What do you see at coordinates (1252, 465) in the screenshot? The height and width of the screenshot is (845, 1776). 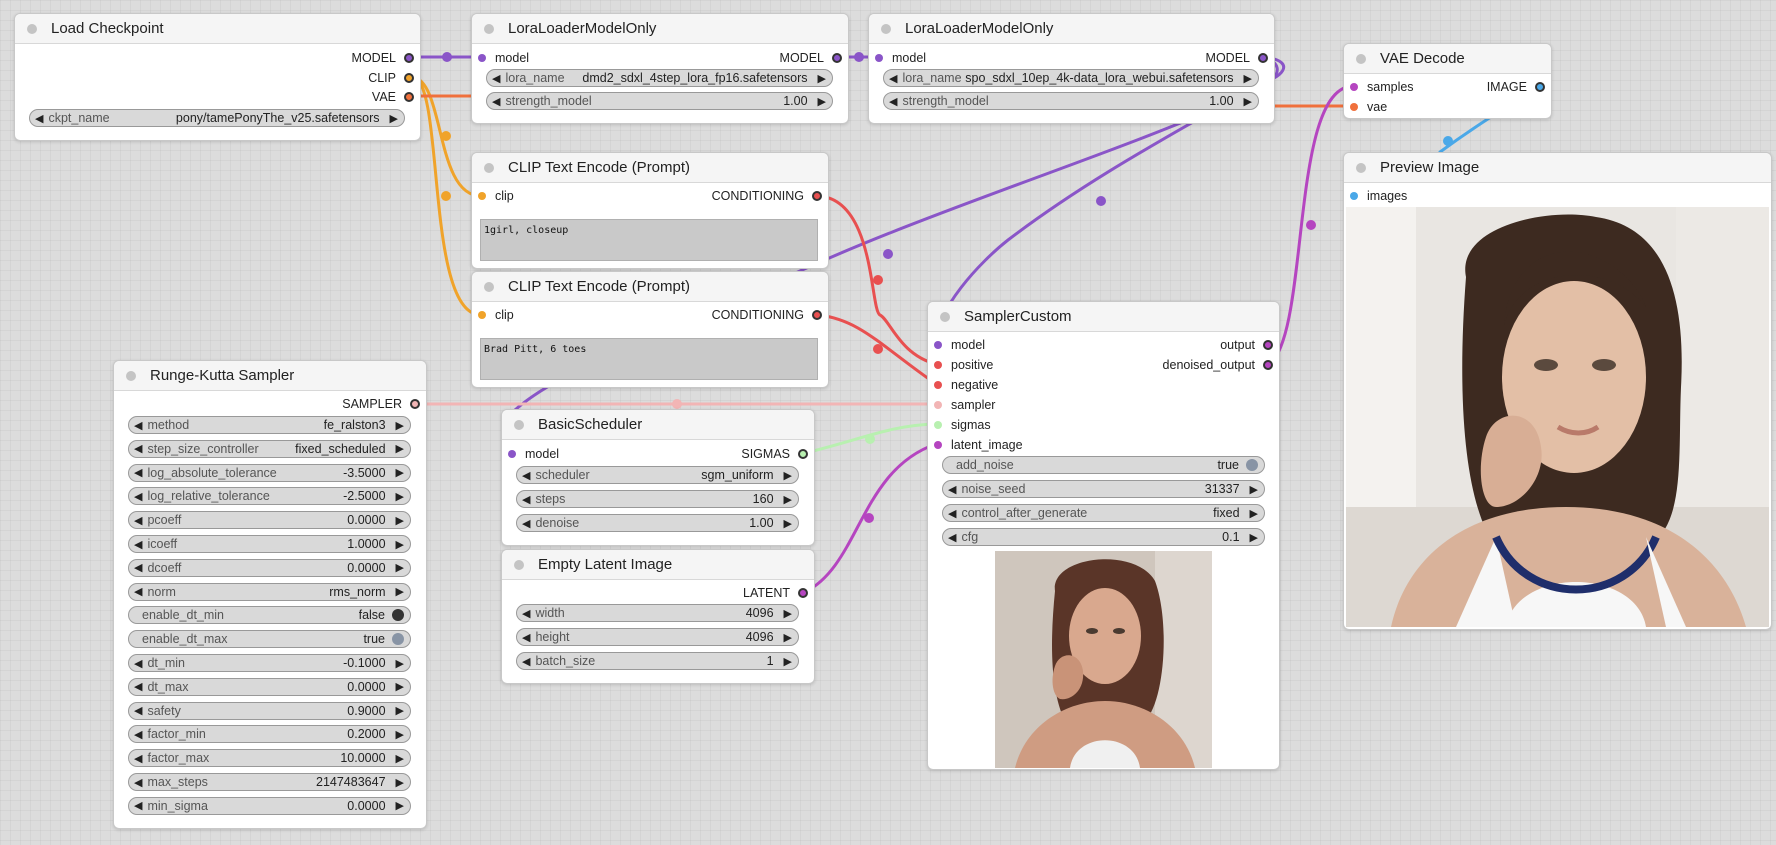 I see `toggle-knob-icon` at bounding box center [1252, 465].